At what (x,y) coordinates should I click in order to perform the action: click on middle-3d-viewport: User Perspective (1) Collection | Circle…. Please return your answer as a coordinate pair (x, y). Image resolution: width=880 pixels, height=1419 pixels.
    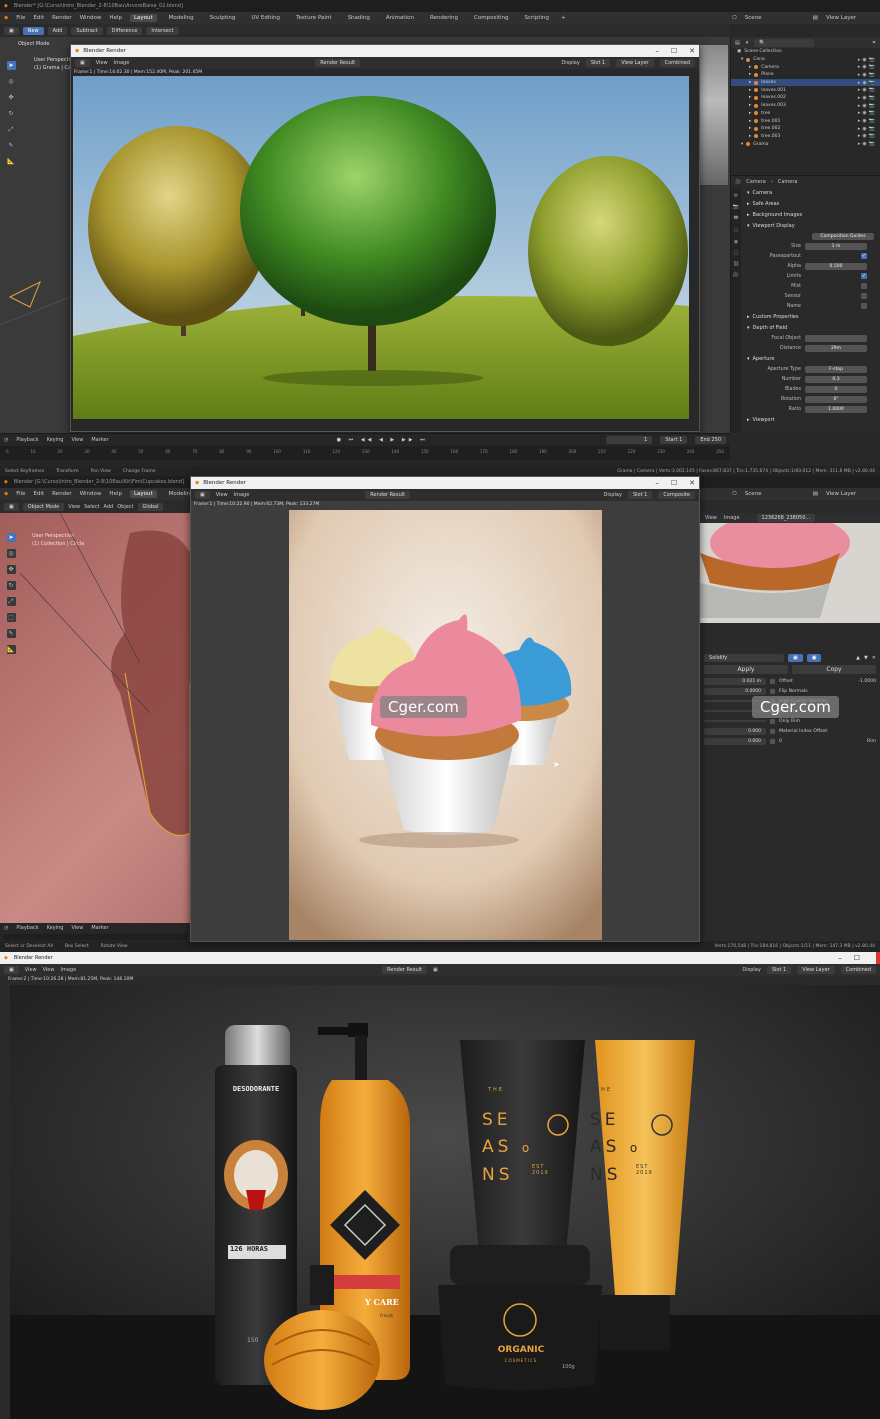
    Looking at the image, I should click on (95, 718).